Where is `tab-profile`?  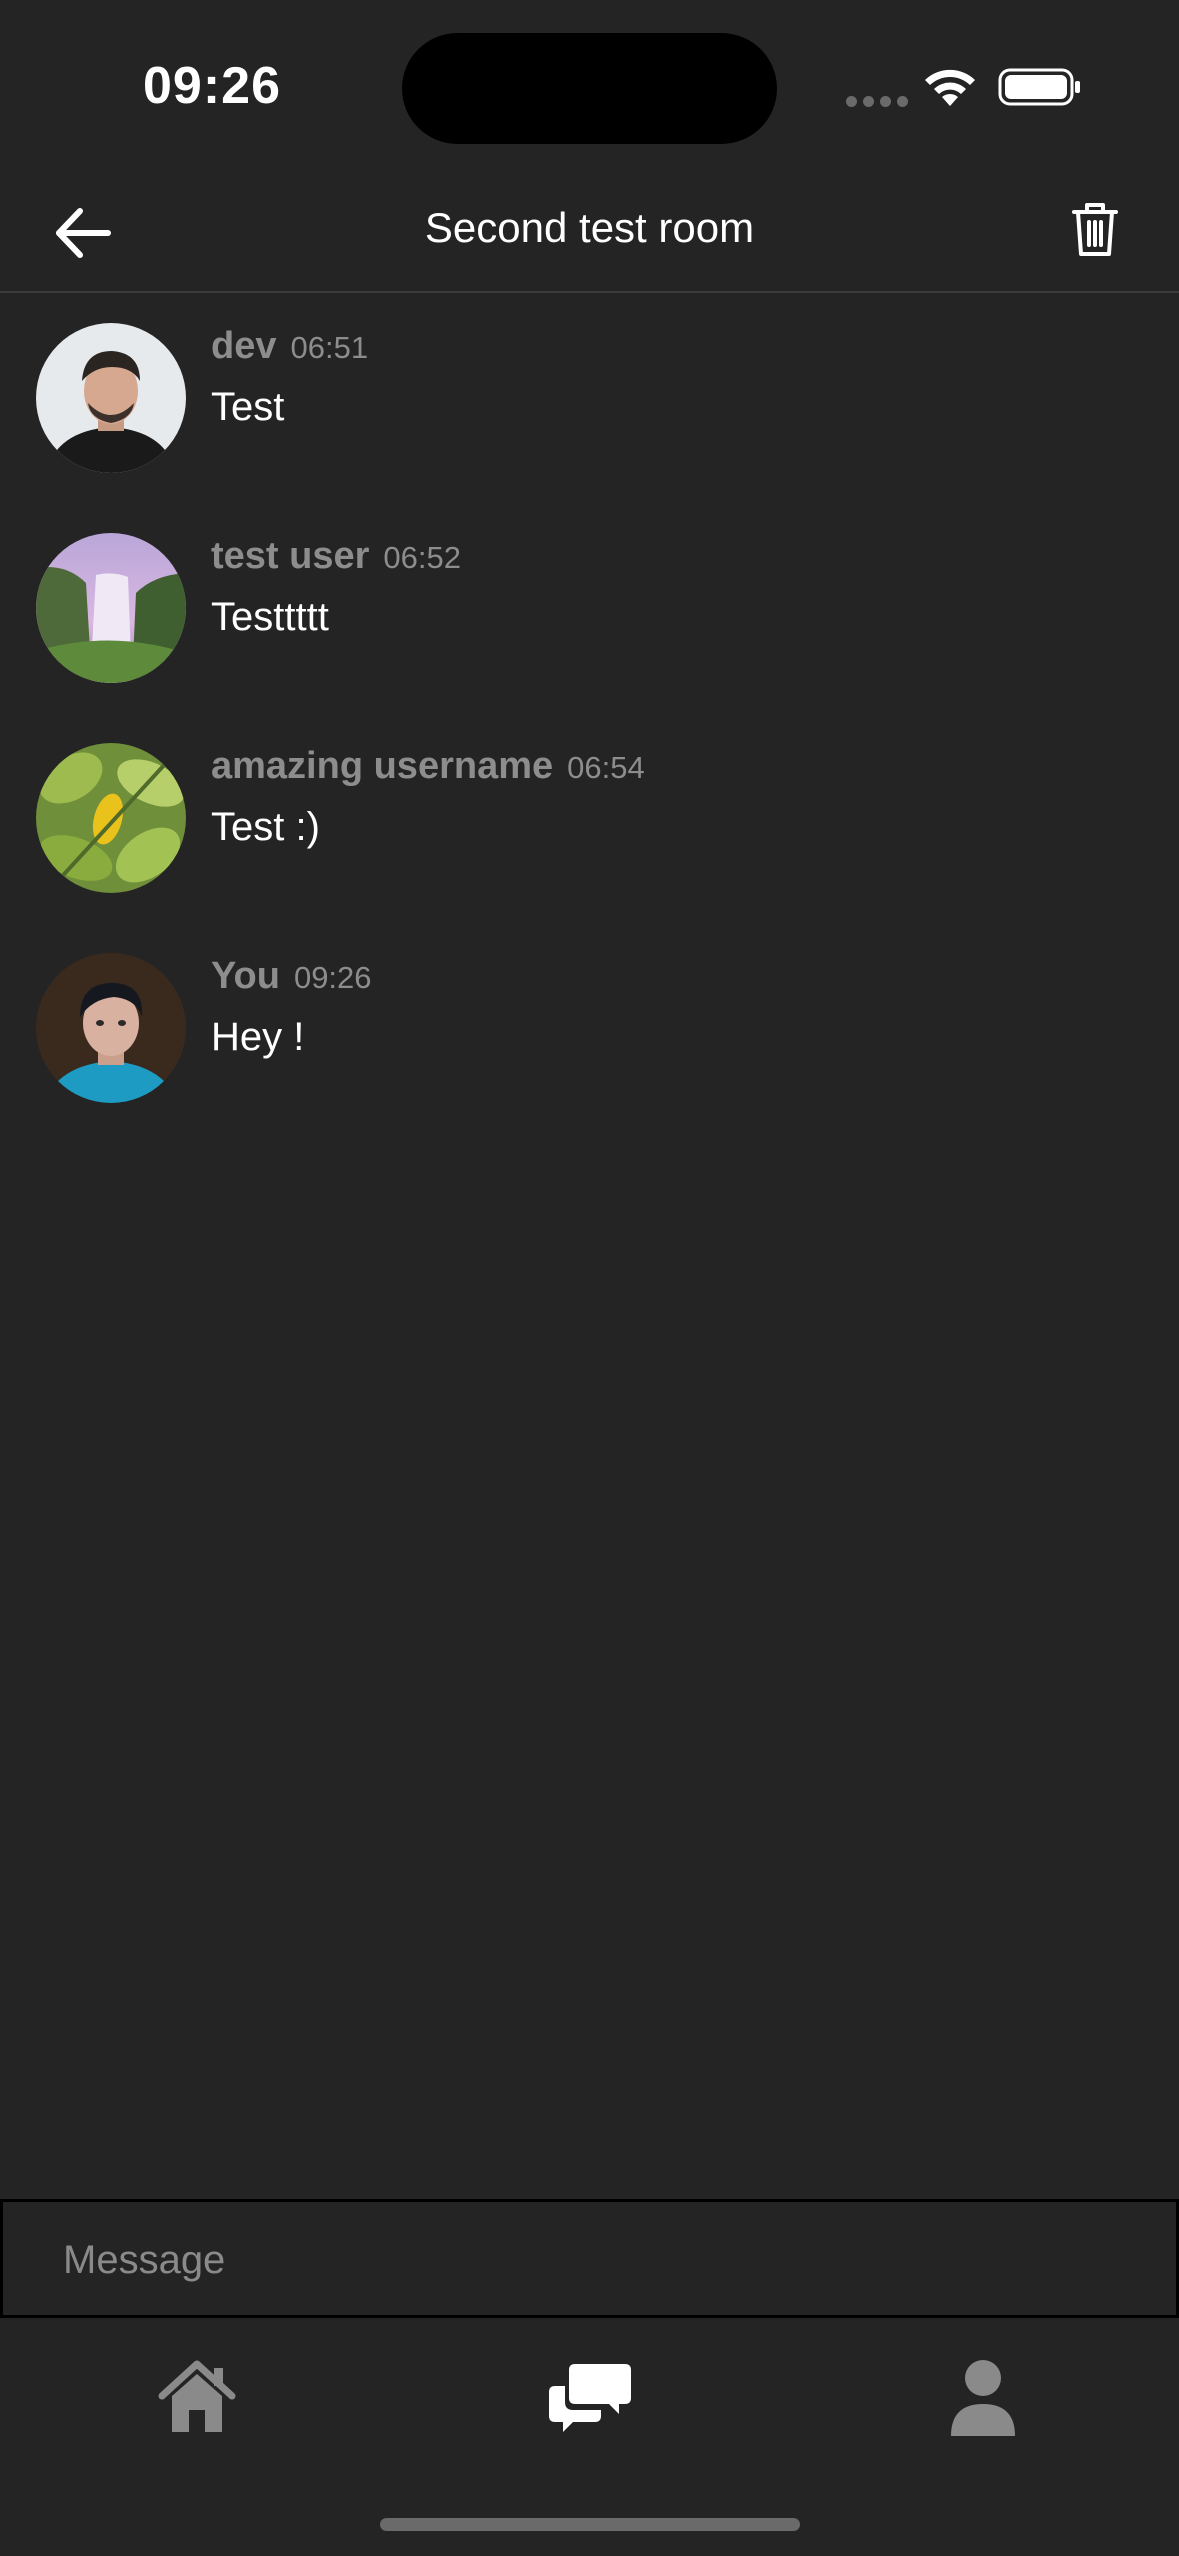
tab-profile is located at coordinates (983, 2397).